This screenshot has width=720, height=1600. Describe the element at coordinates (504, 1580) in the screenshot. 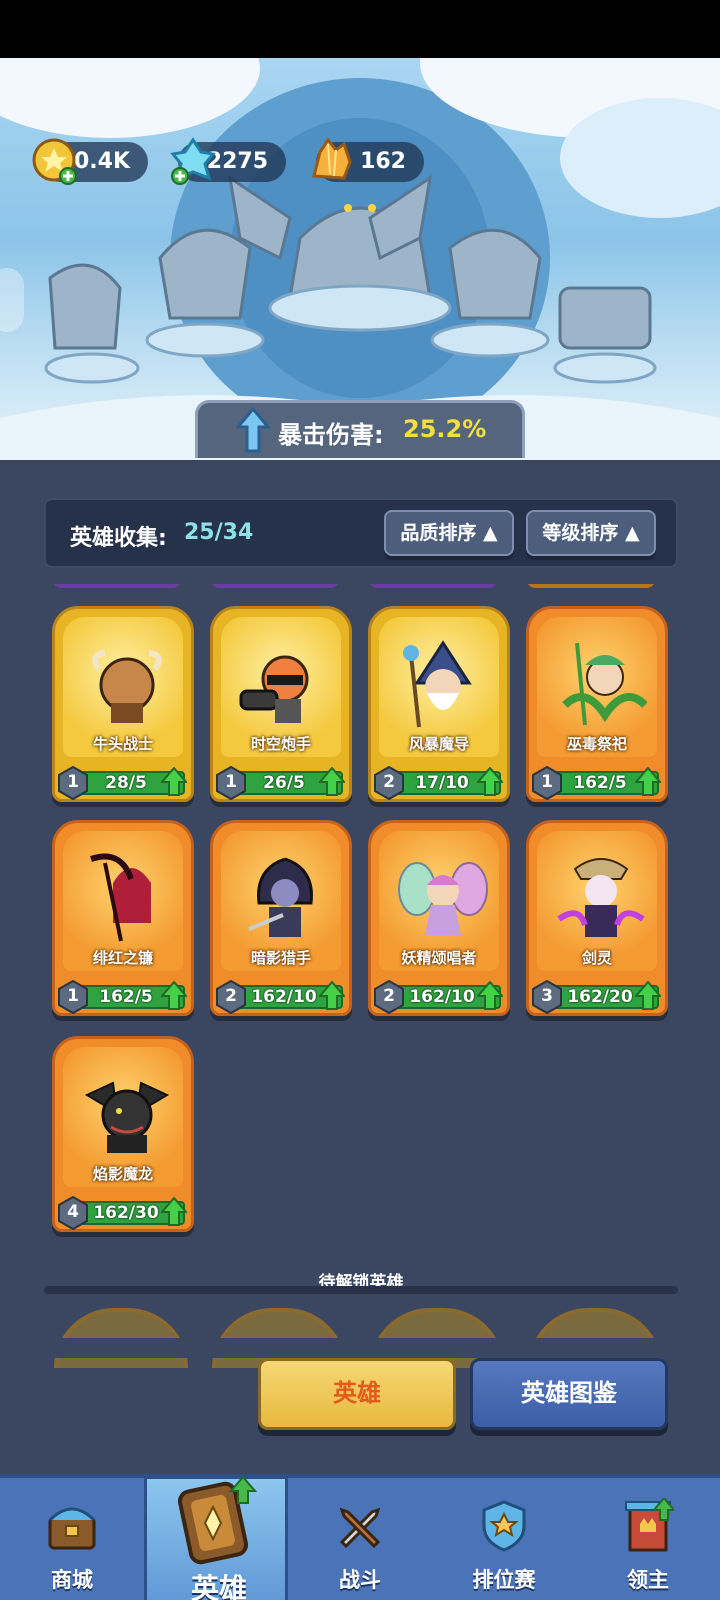

I see `nav-ranked-label: 排位赛` at that location.